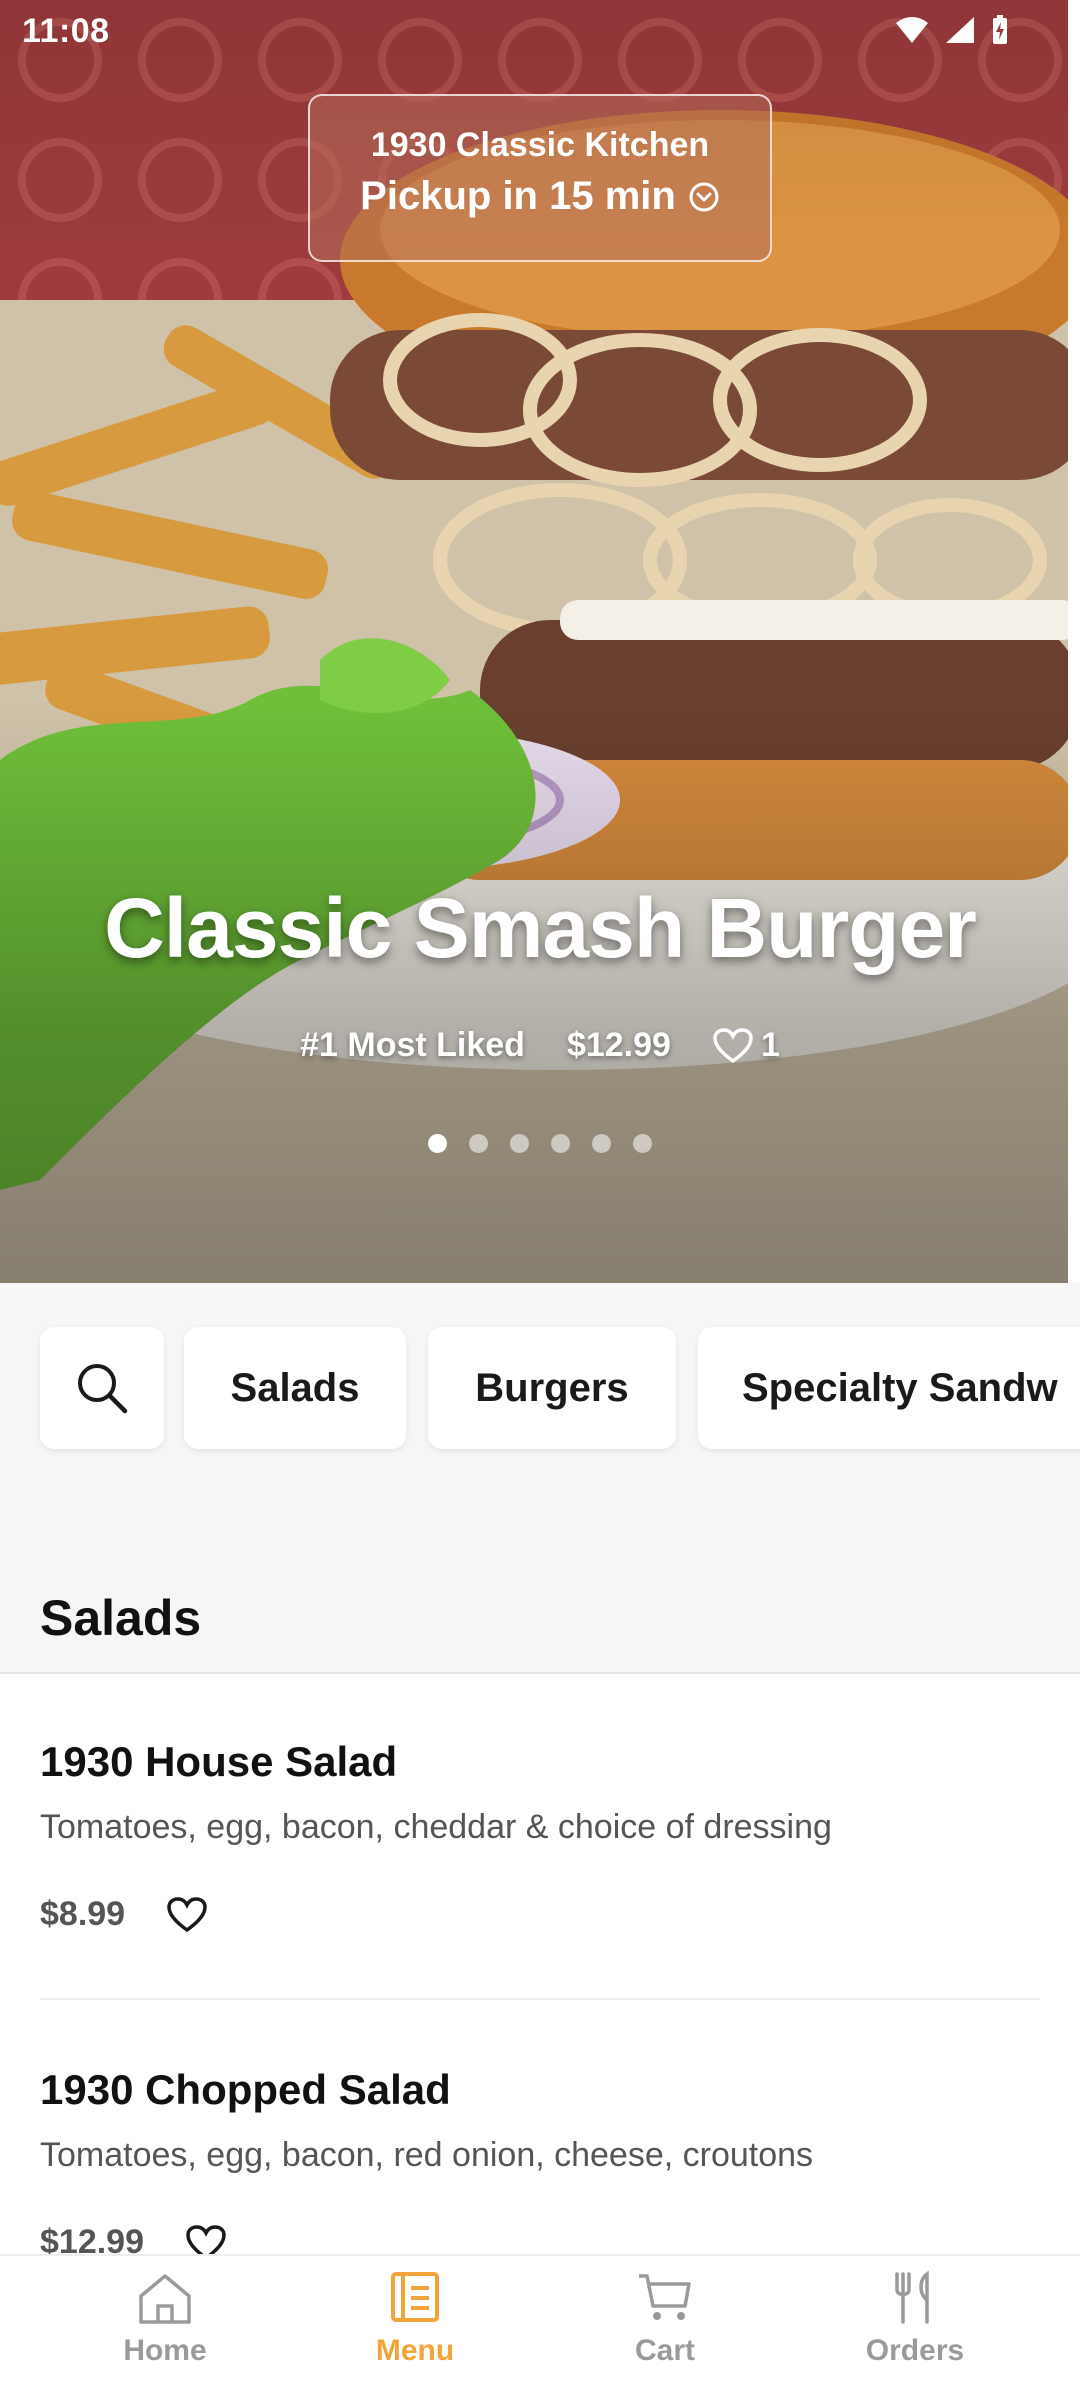  Describe the element at coordinates (83, 1914) in the screenshot. I see `item-price: $8.99` at that location.